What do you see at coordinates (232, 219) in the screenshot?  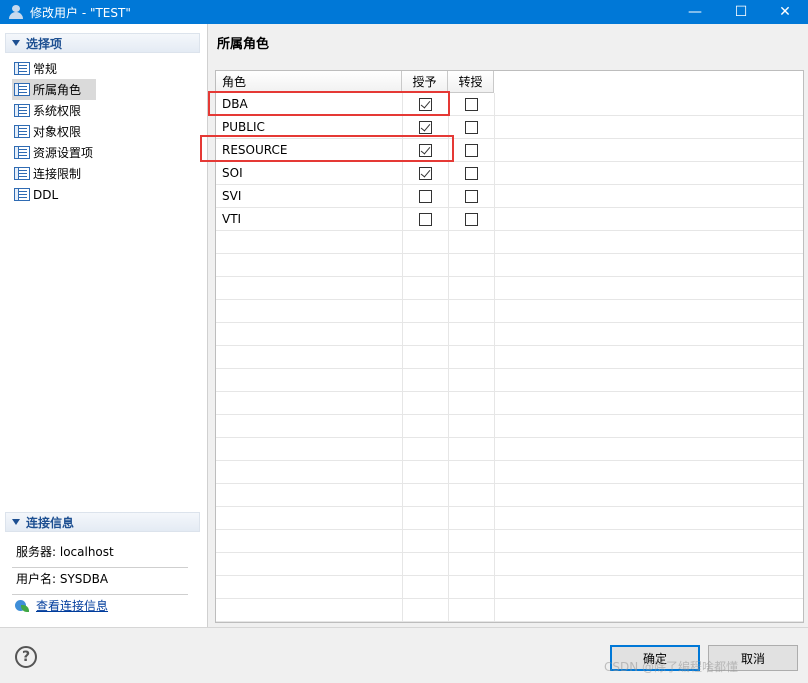 I see `role-name: VTI` at bounding box center [232, 219].